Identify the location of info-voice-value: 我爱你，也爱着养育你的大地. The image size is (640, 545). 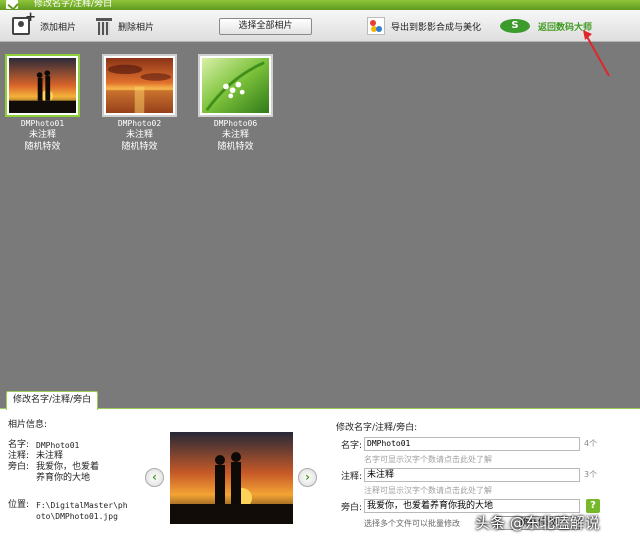
(68, 472).